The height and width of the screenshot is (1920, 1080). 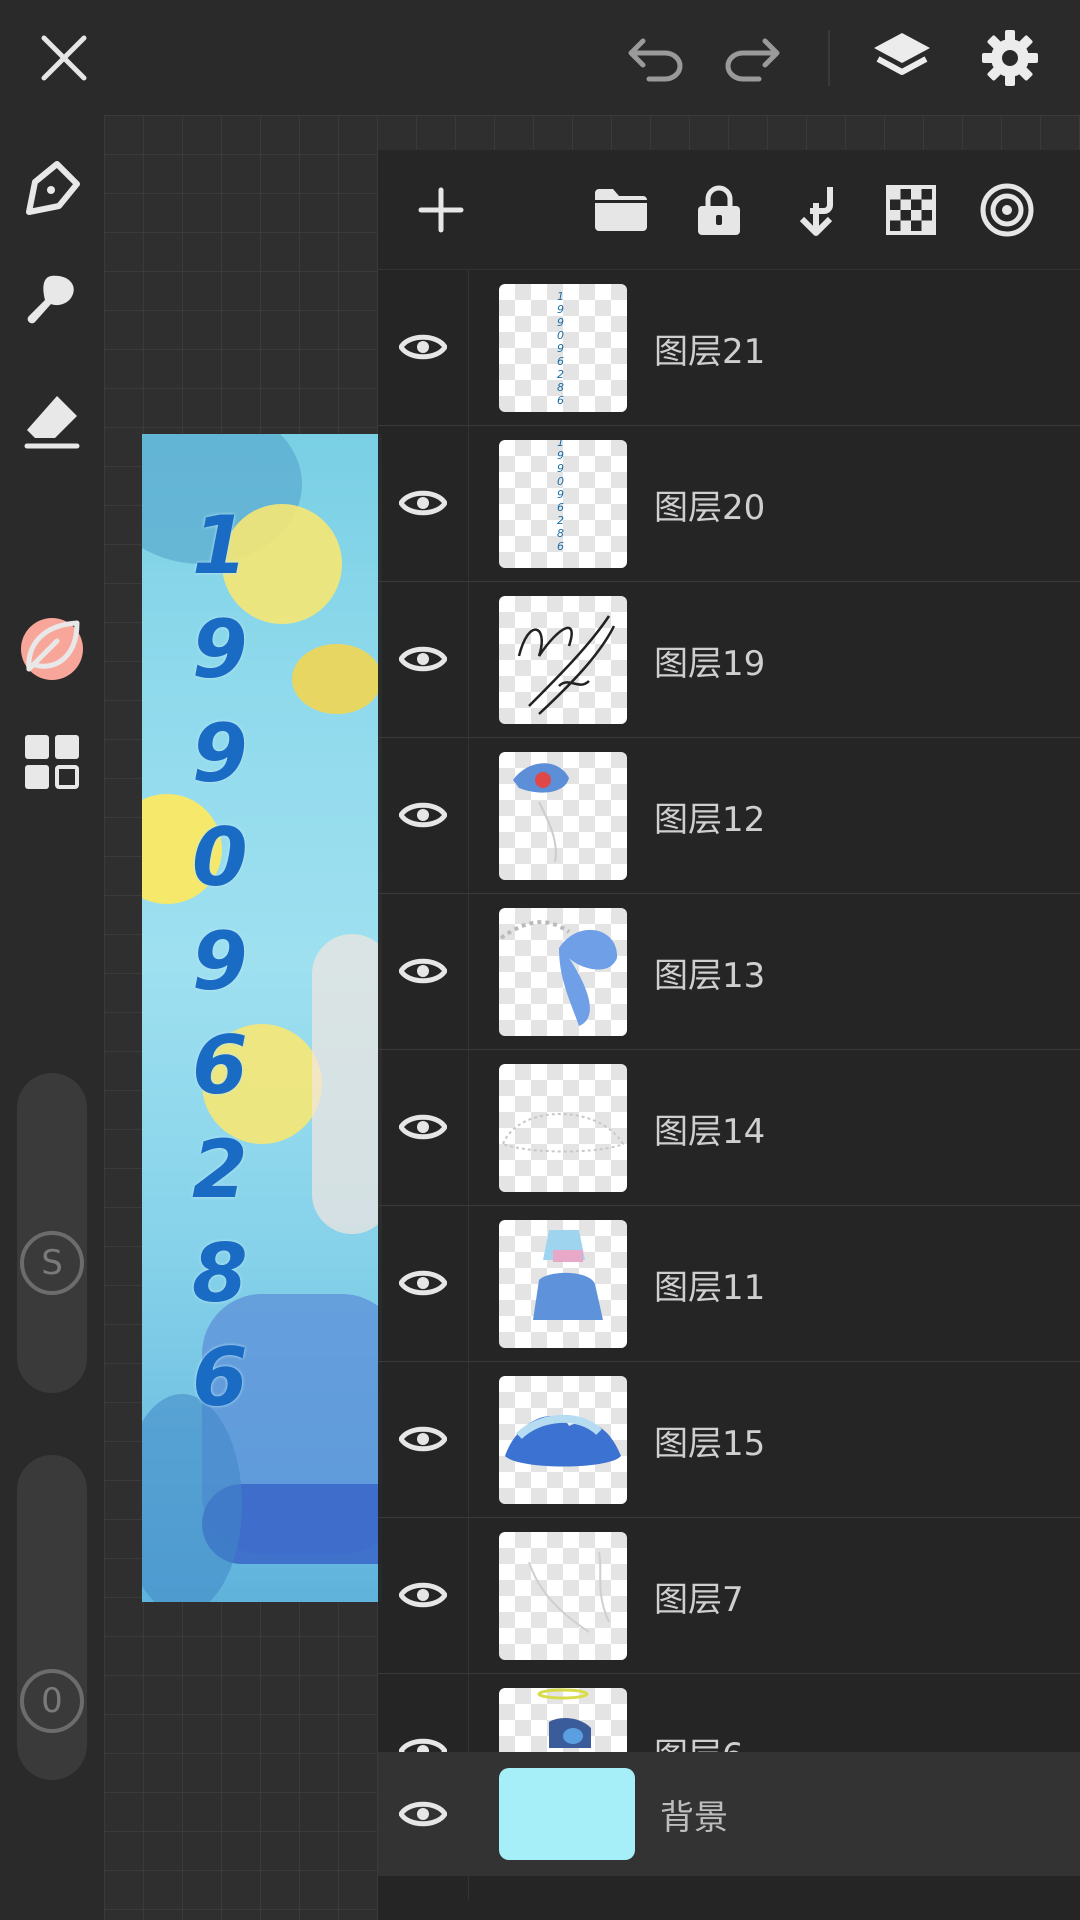 I want to click on checker-icon, so click(x=911, y=210).